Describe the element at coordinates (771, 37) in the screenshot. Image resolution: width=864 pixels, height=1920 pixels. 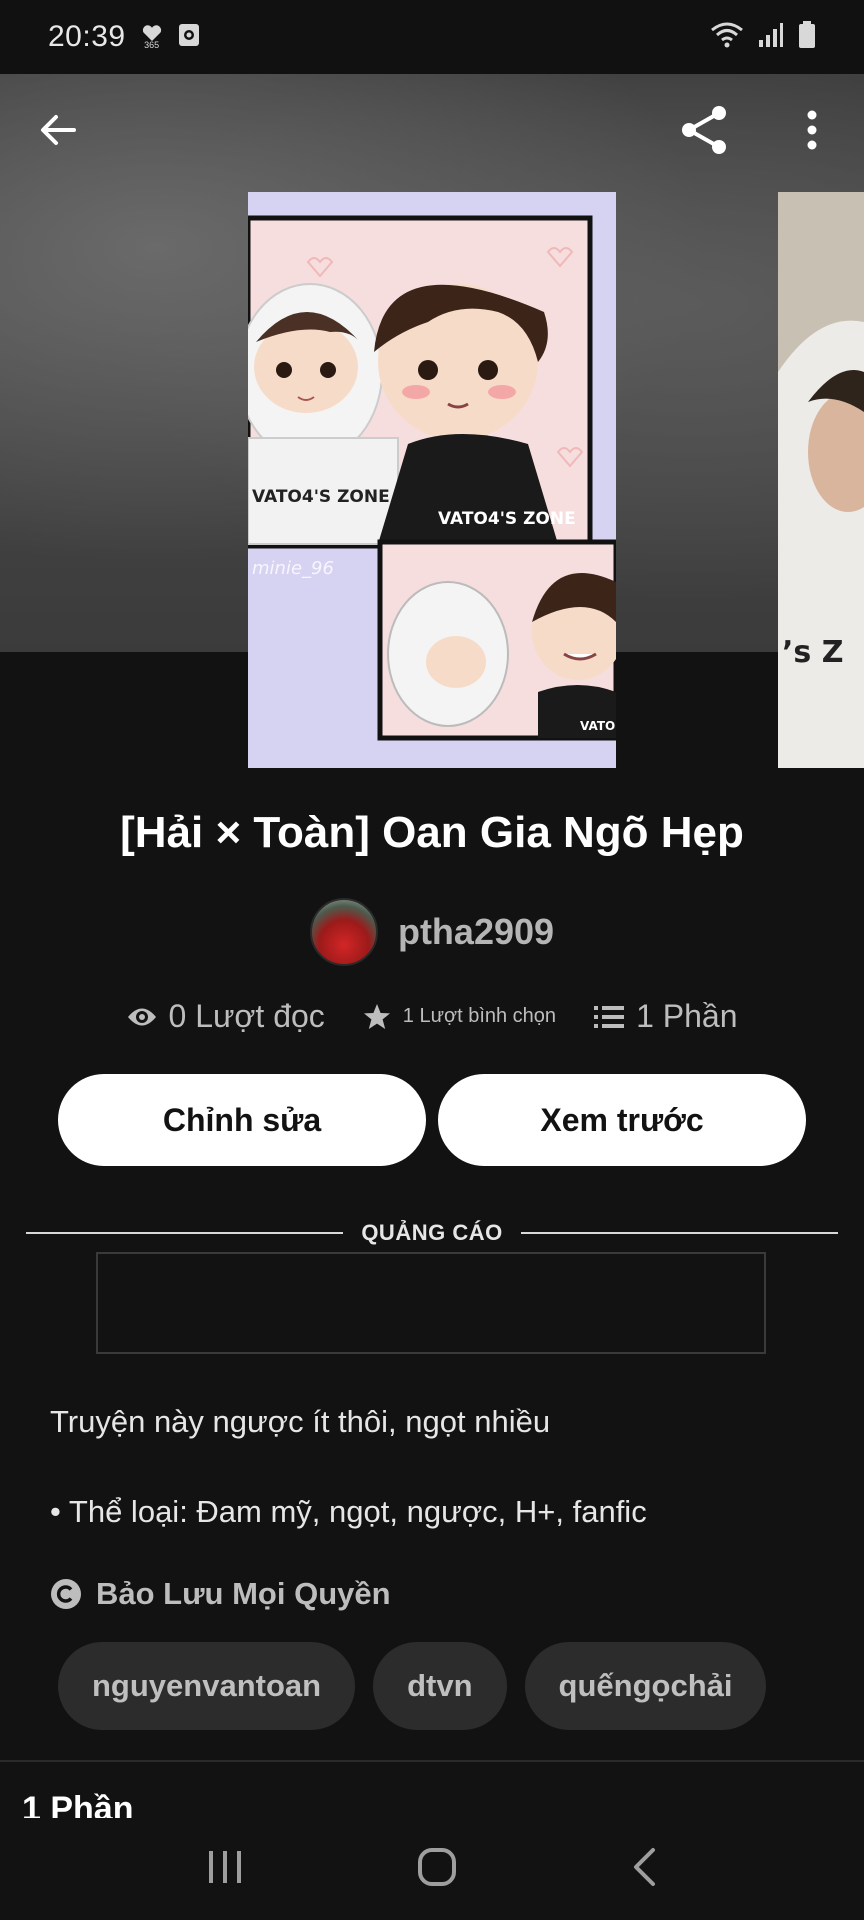
I see `signal-icon` at that location.